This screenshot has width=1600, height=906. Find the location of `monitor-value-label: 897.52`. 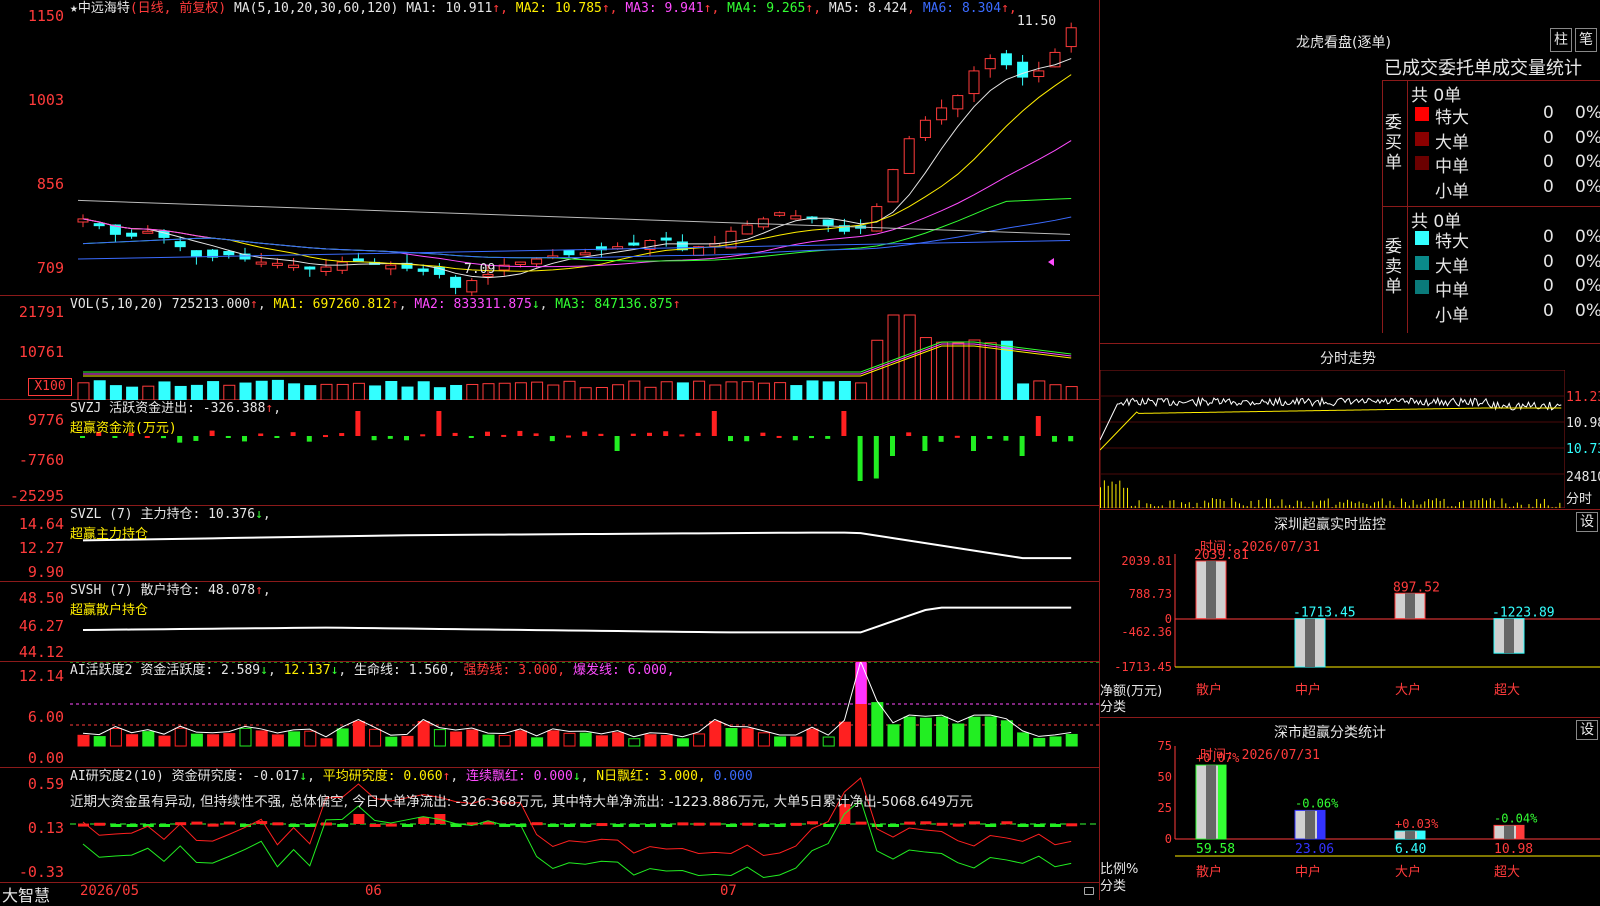

monitor-value-label: 897.52 is located at coordinates (1416, 587).